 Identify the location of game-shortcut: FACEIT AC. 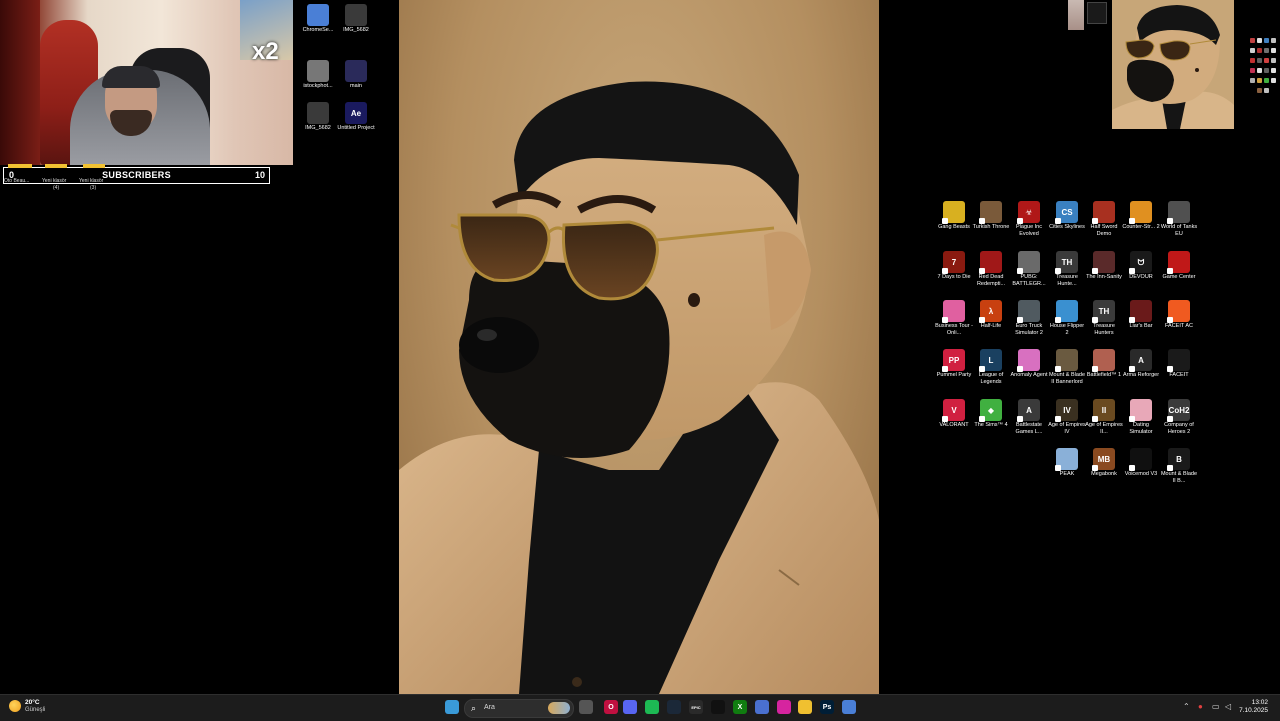
(1179, 315).